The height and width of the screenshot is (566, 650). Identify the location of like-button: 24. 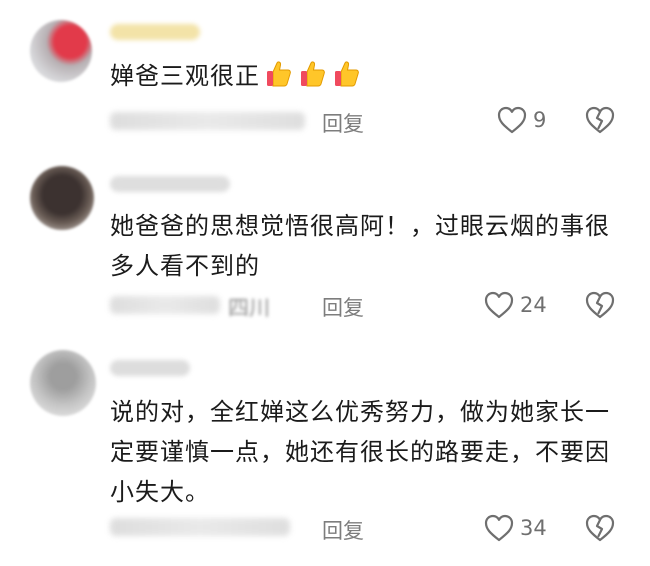
(515, 305).